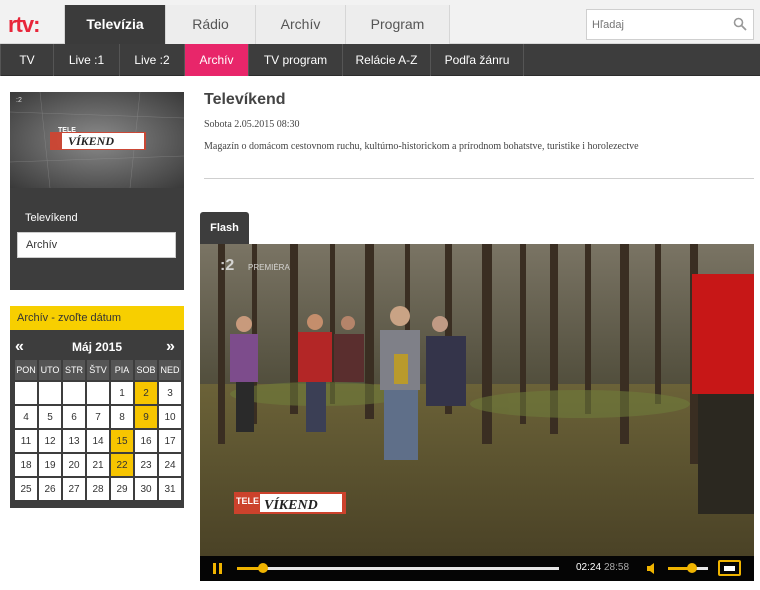  What do you see at coordinates (122, 489) in the screenshot?
I see `calendar-day: 29` at bounding box center [122, 489].